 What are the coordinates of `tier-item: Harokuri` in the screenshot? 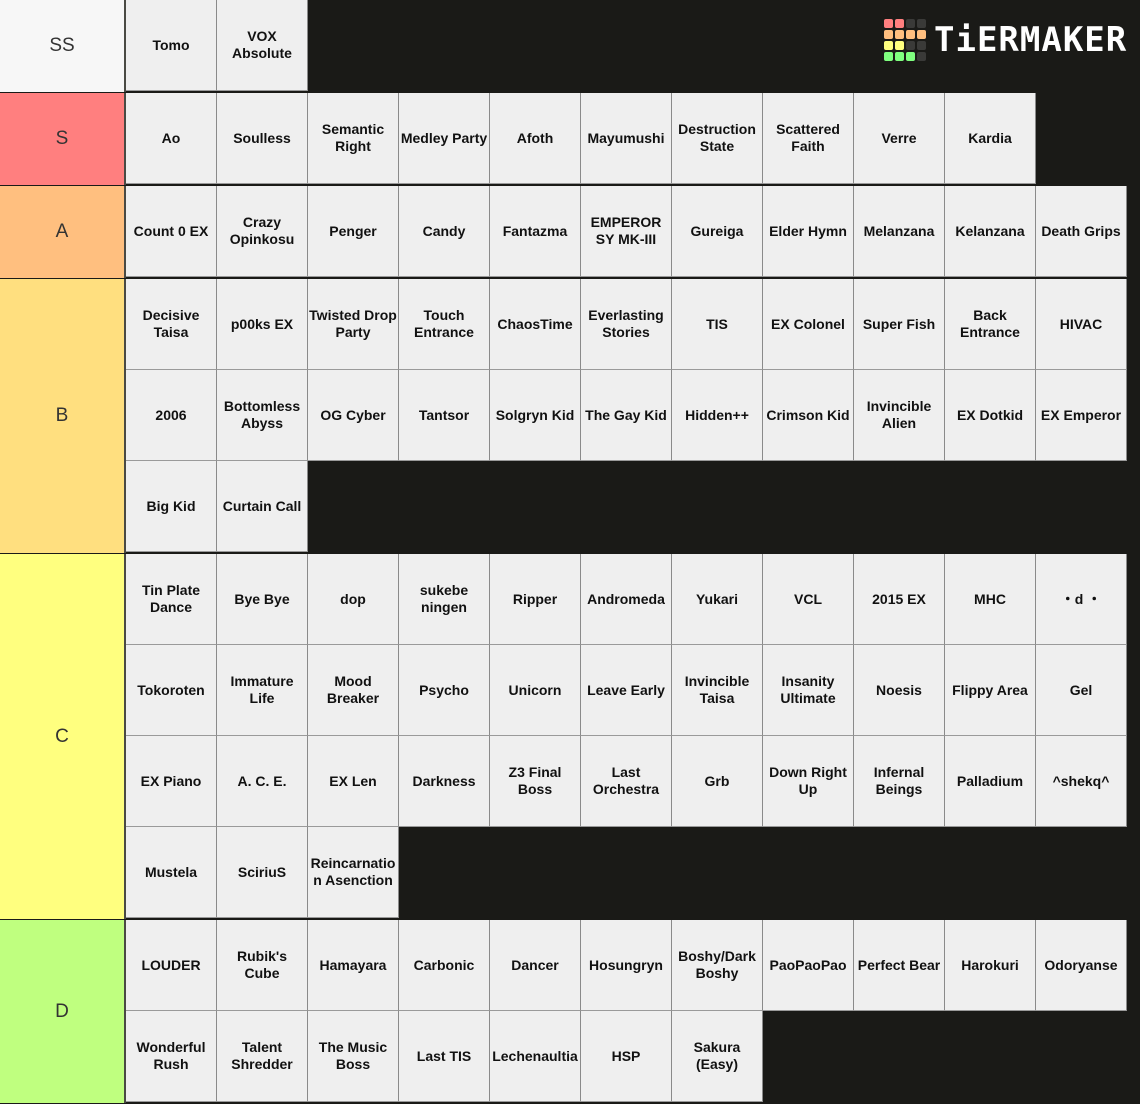 It's located at (990, 965).